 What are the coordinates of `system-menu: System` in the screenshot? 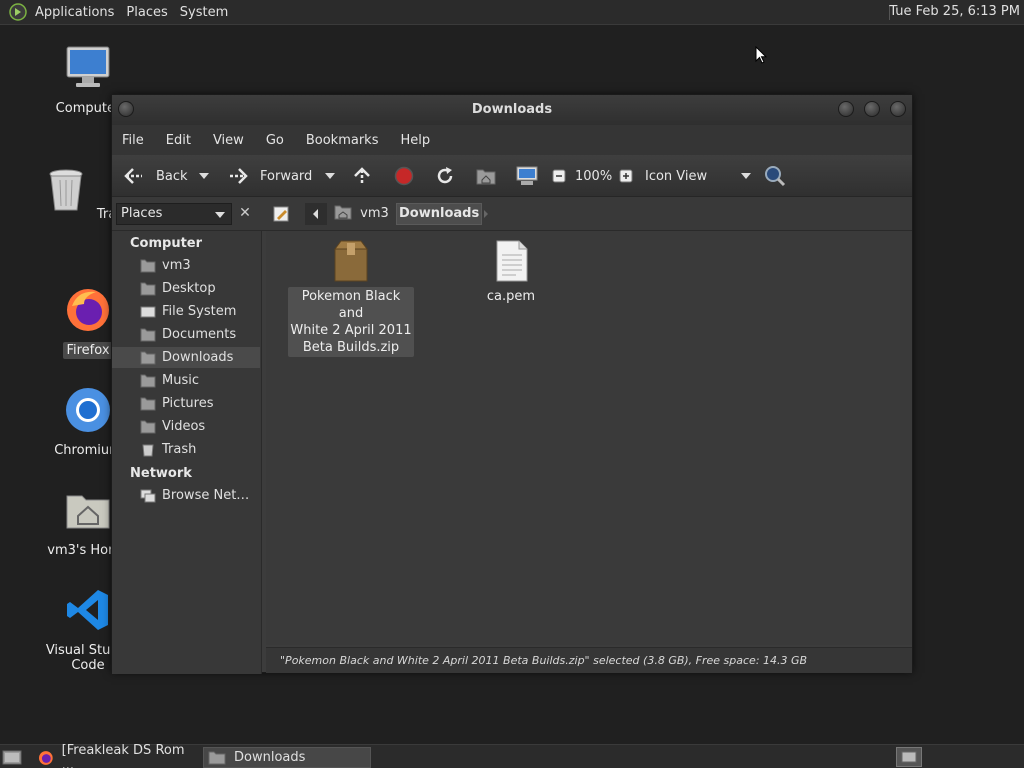 It's located at (206, 12).